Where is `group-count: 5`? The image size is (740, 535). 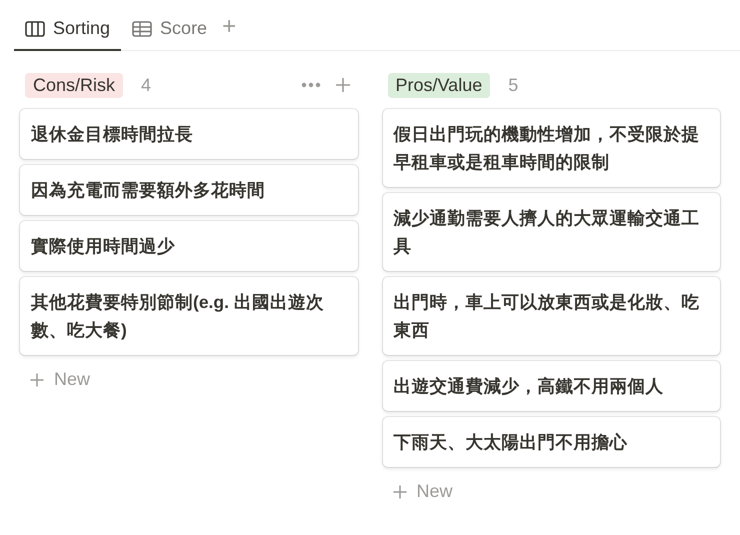 group-count: 5 is located at coordinates (513, 85).